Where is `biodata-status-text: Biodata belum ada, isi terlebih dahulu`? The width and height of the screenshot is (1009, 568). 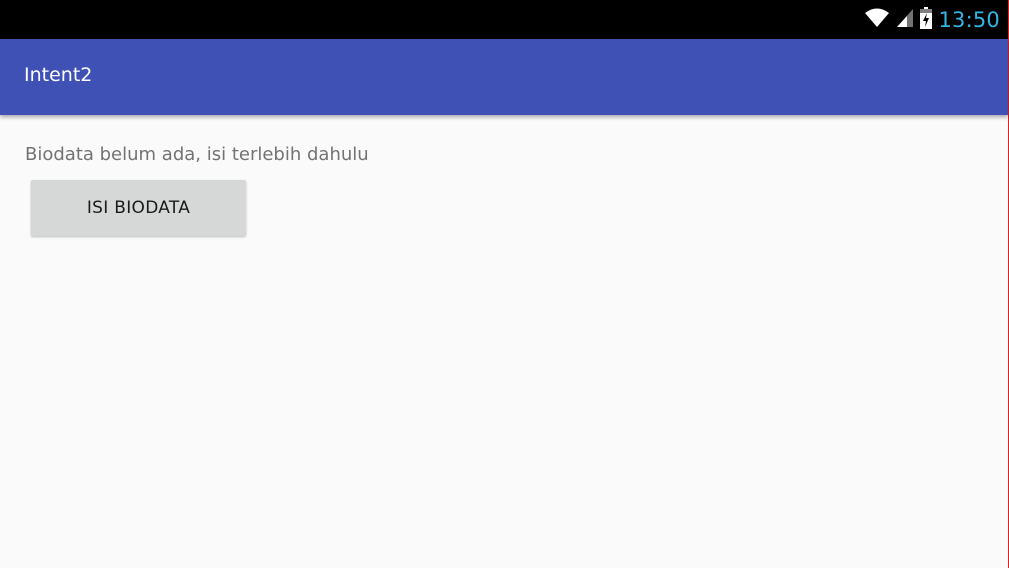 biodata-status-text: Biodata belum ada, isi terlebih dahulu is located at coordinates (197, 154).